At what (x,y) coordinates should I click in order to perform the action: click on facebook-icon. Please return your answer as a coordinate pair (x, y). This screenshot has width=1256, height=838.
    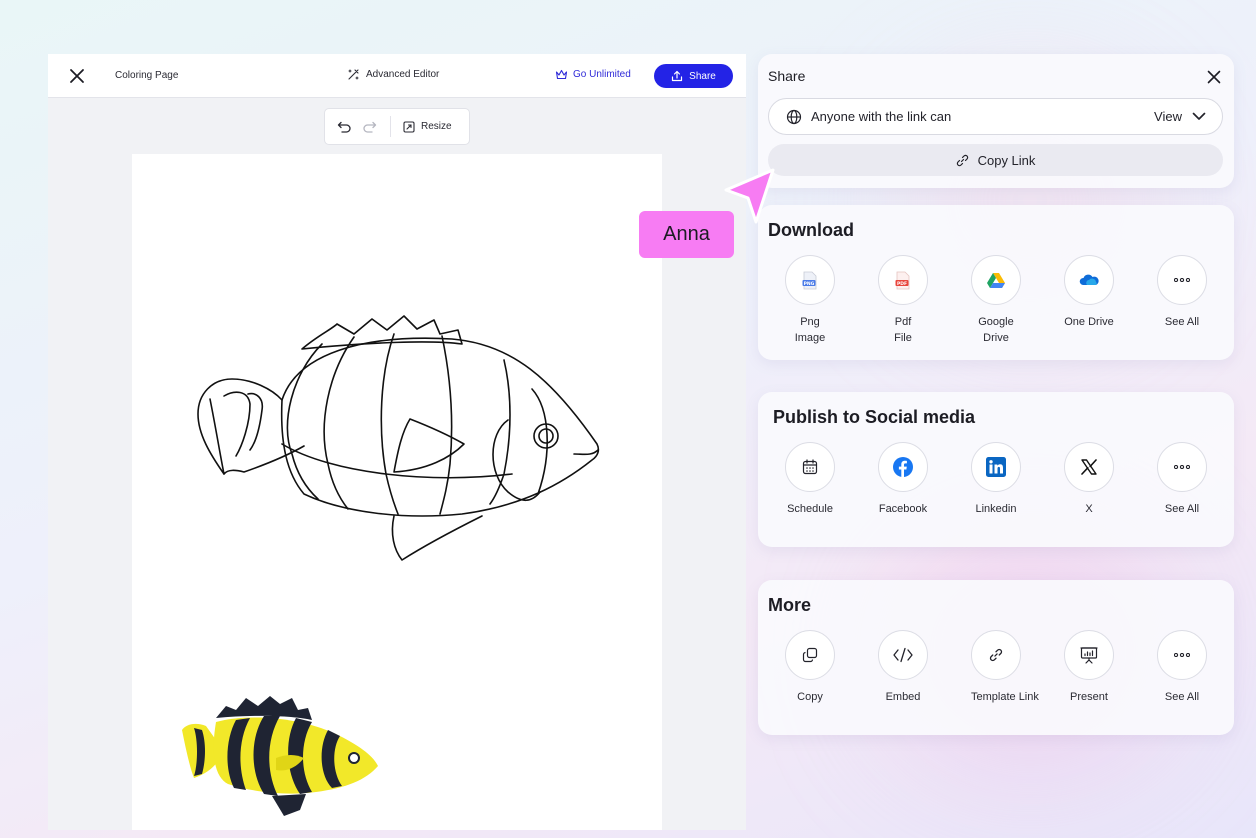
    Looking at the image, I should click on (903, 467).